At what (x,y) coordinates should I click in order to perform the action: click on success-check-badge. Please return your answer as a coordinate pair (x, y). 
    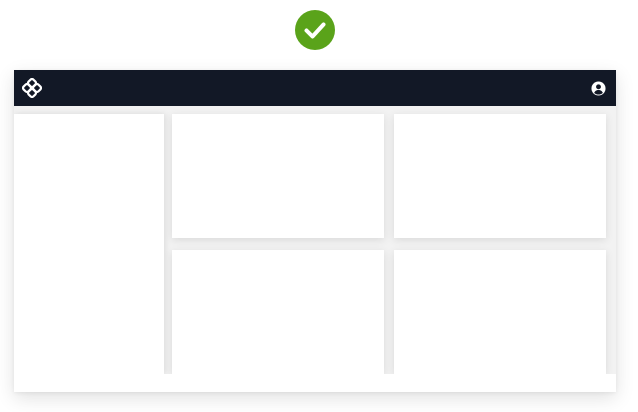
    Looking at the image, I should click on (315, 30).